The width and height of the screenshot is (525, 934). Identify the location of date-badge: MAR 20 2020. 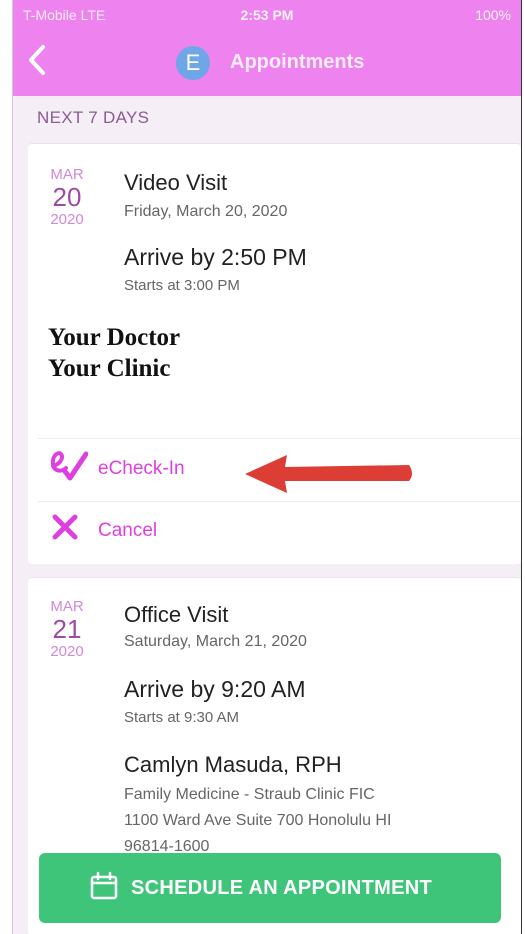
(67, 197).